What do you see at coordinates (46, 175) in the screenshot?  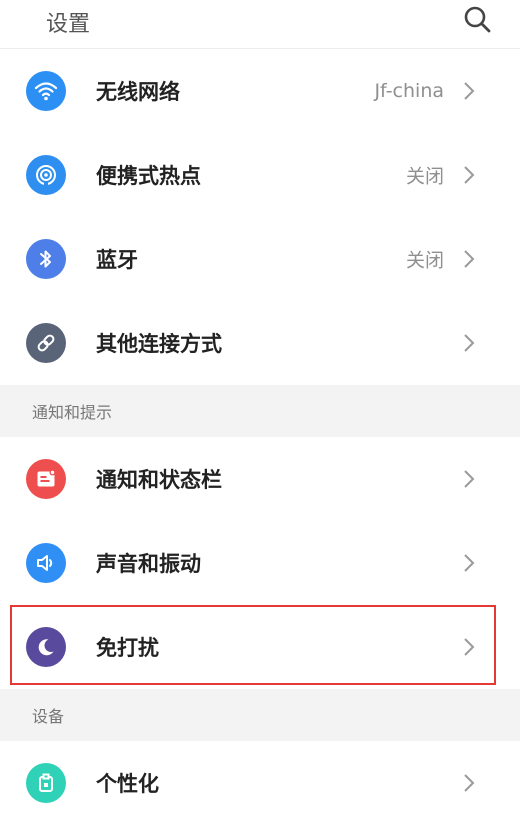 I see `hotspot-icon` at bounding box center [46, 175].